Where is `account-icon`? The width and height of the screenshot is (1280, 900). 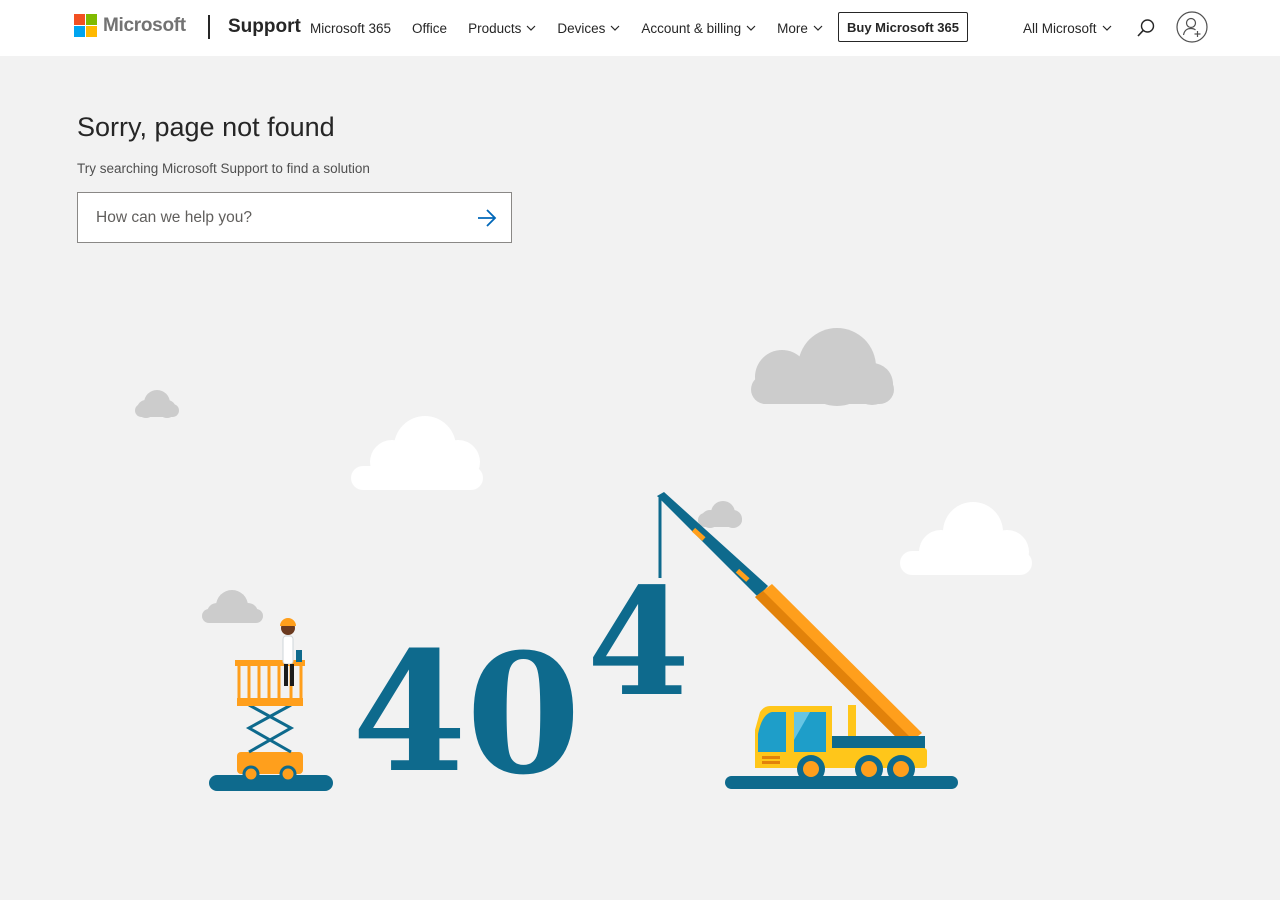
account-icon is located at coordinates (1192, 27).